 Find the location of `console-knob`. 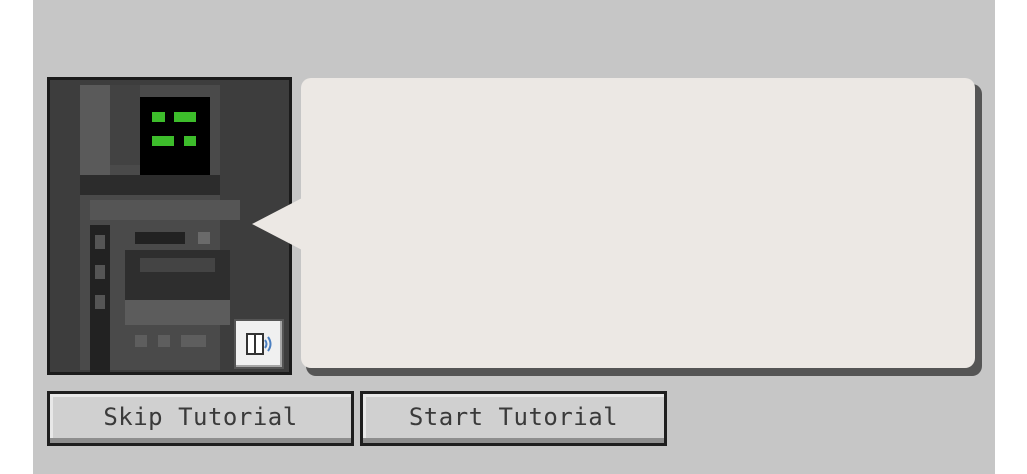

console-knob is located at coordinates (204, 238).